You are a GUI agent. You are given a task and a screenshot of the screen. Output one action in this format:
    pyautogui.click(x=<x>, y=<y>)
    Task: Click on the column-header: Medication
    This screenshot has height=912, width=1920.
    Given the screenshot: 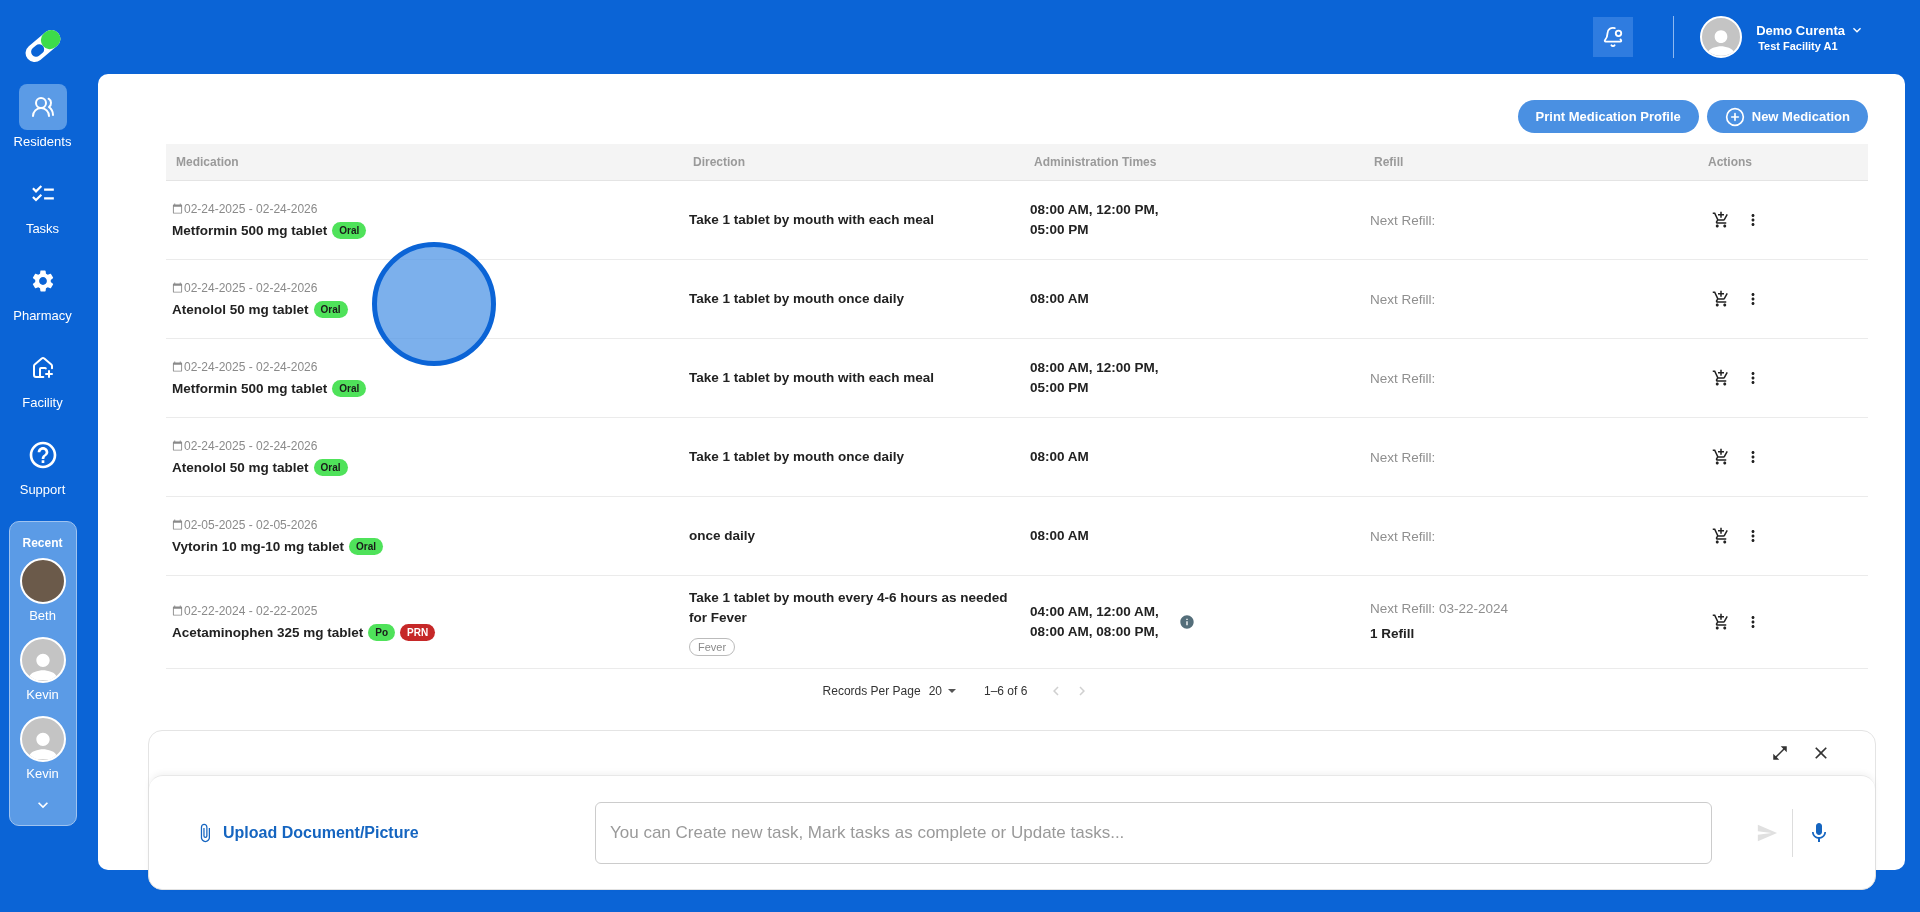 What is the action you would take?
    pyautogui.click(x=207, y=162)
    